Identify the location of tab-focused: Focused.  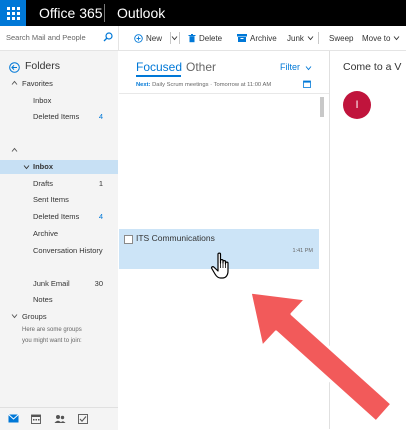
(159, 67).